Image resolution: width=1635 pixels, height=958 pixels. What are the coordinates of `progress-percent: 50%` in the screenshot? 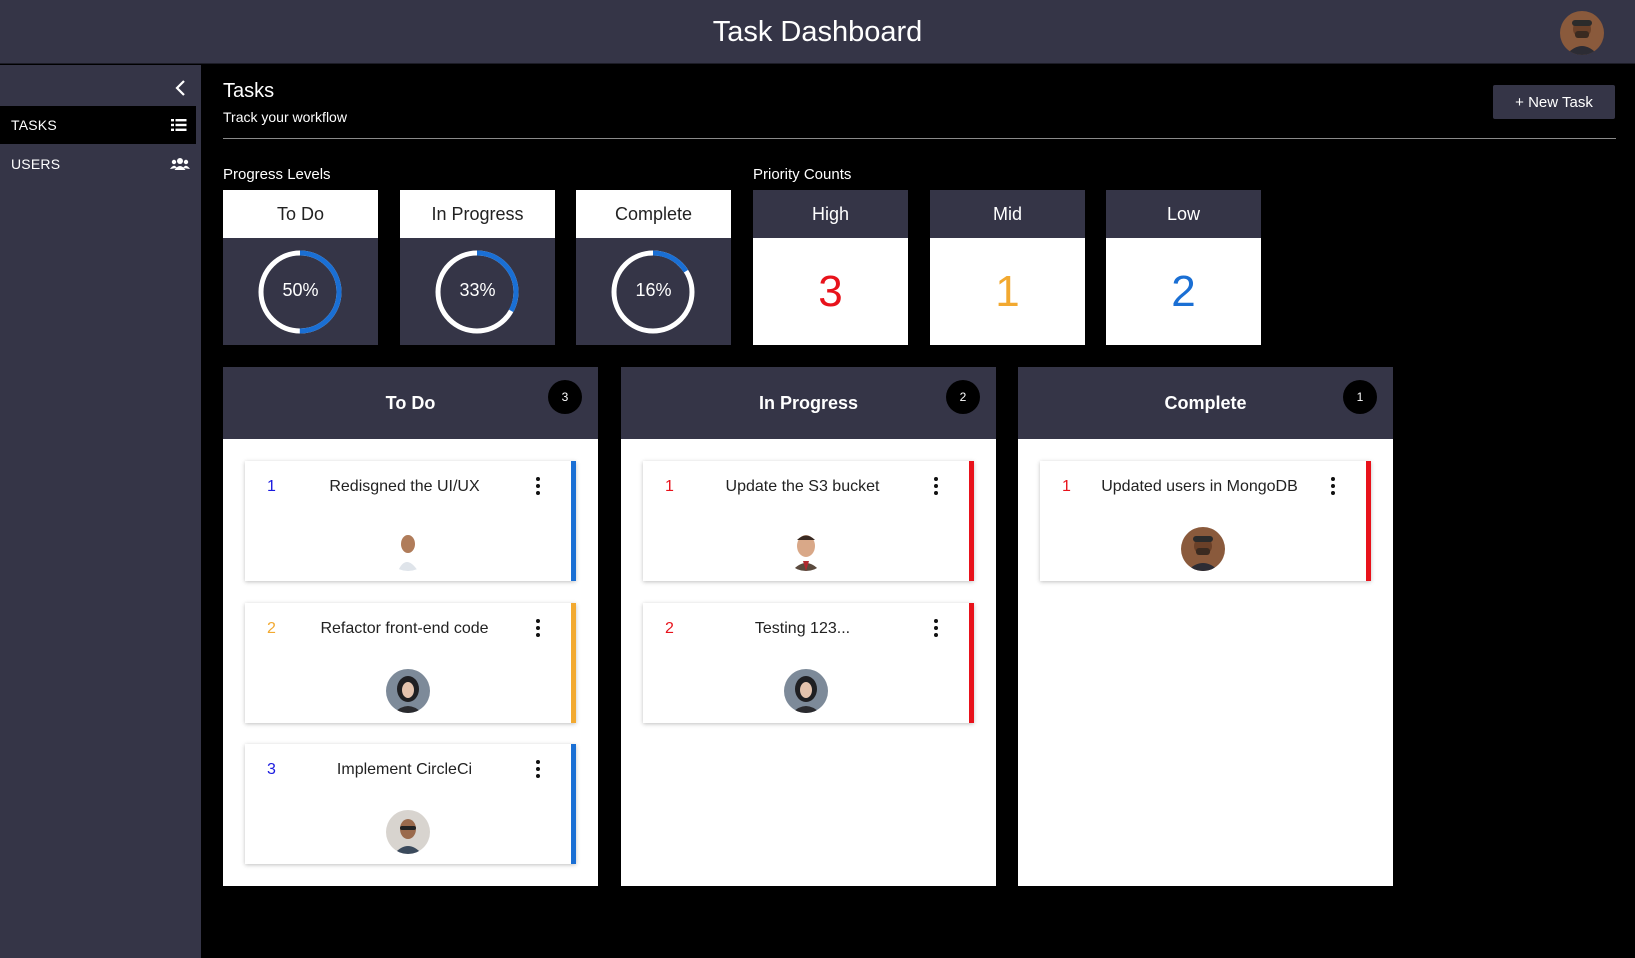 It's located at (300, 290).